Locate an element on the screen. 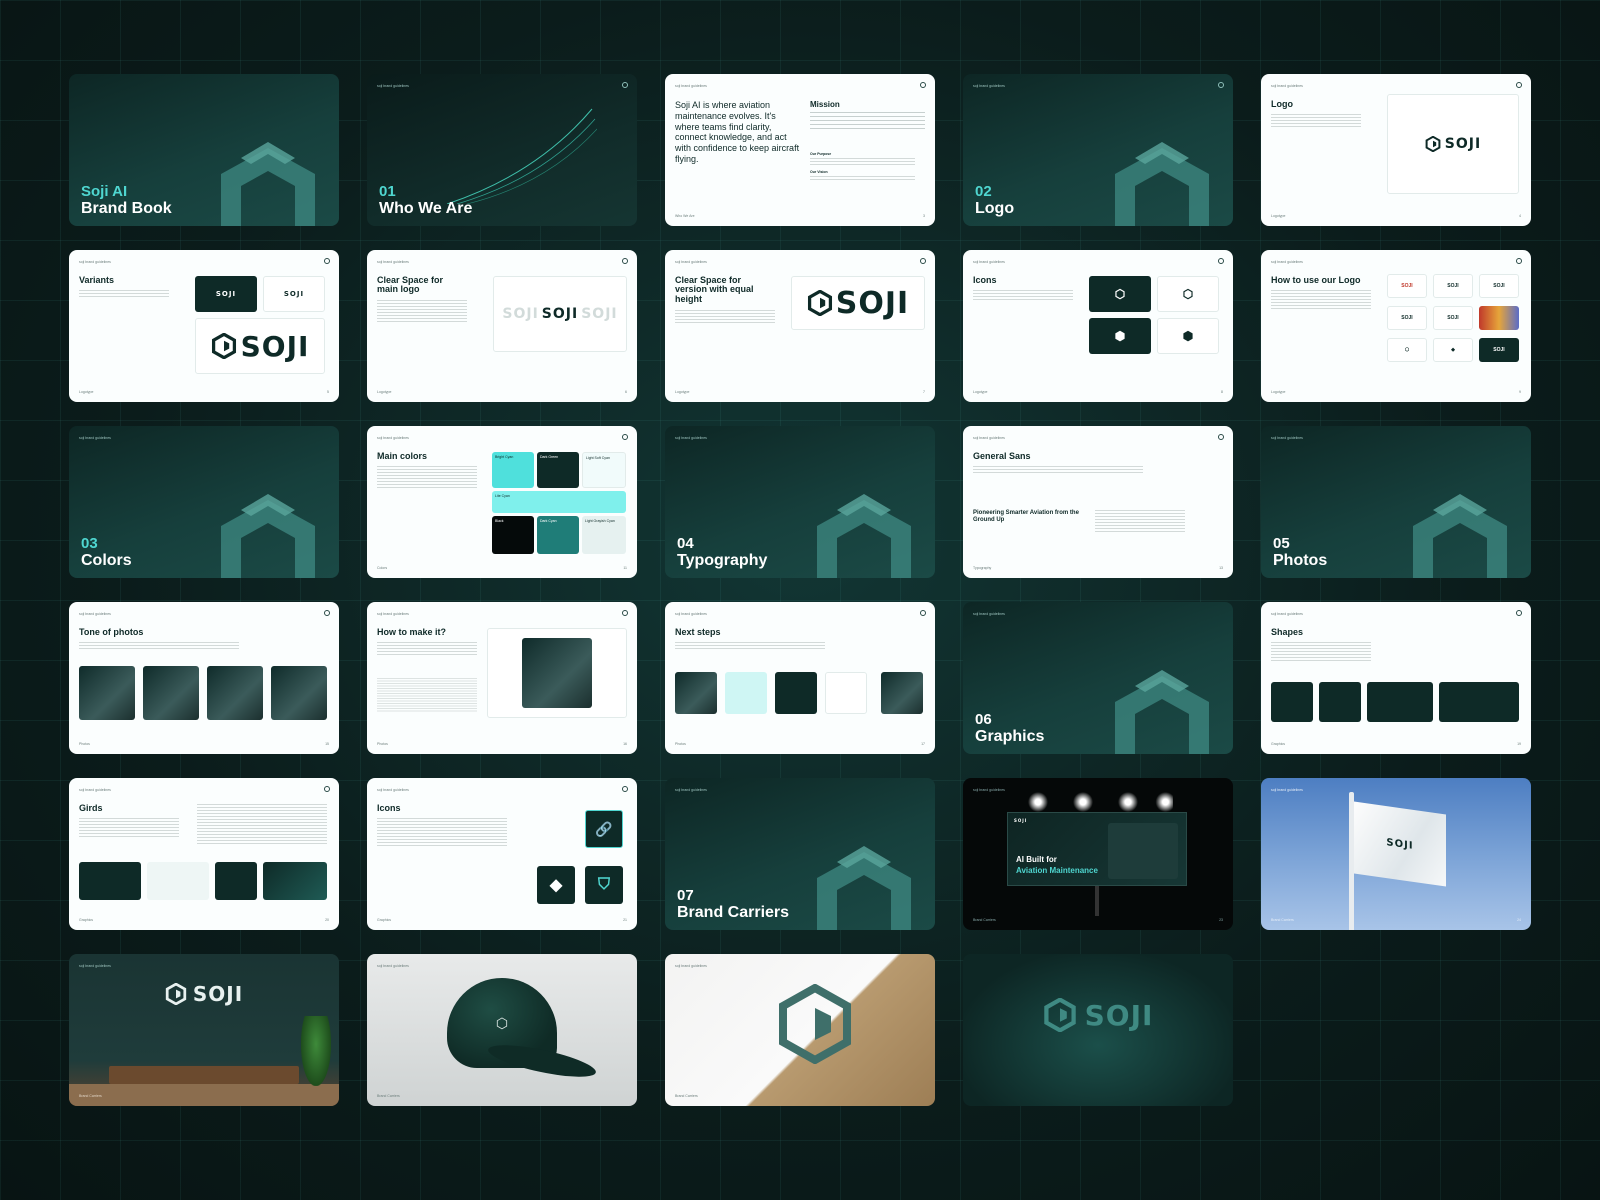 This screenshot has height=1200, width=1600. slide-section-04: soji brand guidelines 04 Typography is located at coordinates (800, 502).